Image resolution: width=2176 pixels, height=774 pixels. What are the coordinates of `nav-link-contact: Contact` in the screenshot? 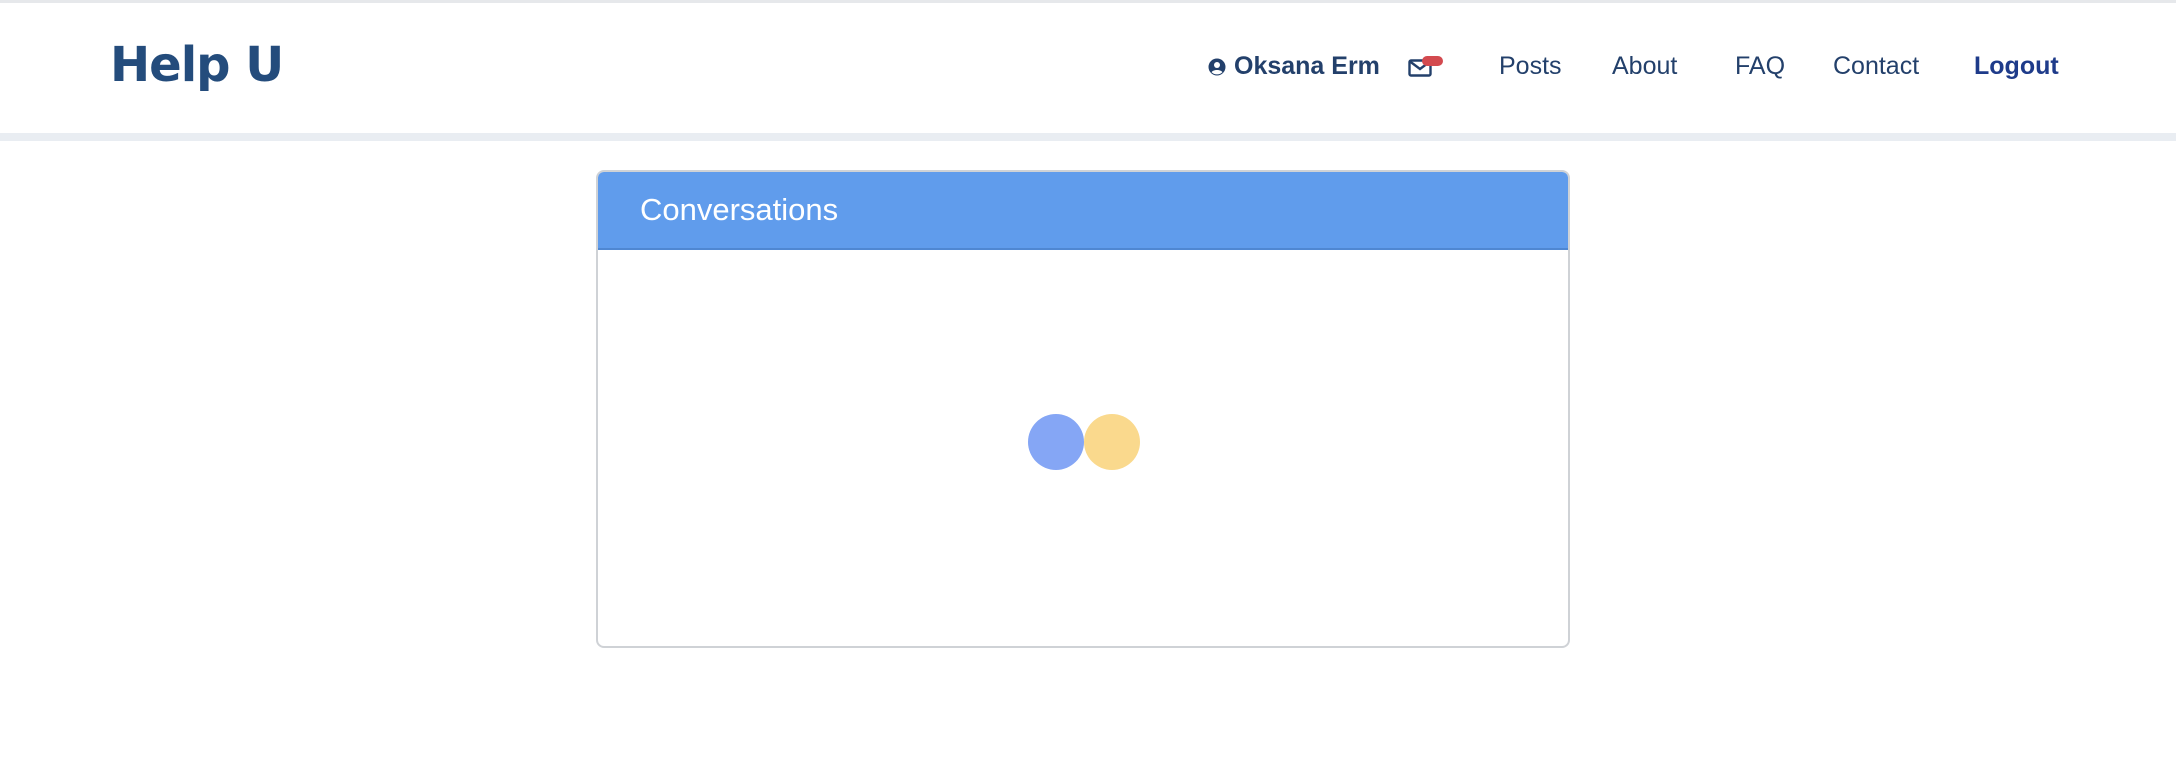 It's located at (1876, 66).